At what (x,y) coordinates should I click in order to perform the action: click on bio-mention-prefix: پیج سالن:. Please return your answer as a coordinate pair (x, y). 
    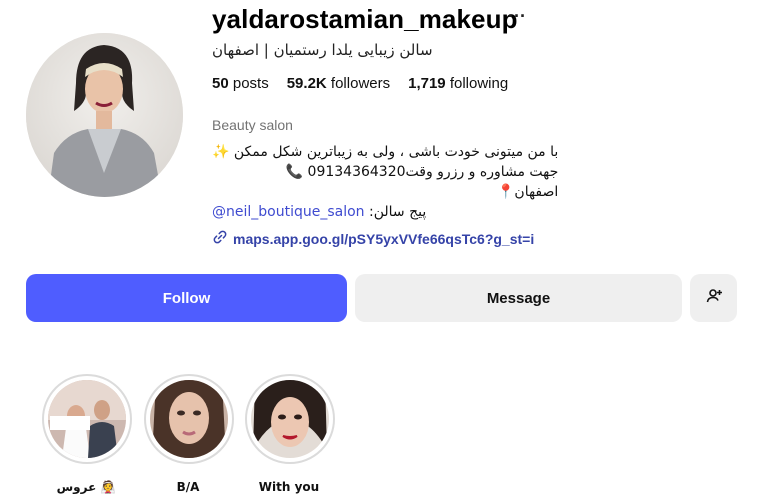
    Looking at the image, I should click on (398, 212).